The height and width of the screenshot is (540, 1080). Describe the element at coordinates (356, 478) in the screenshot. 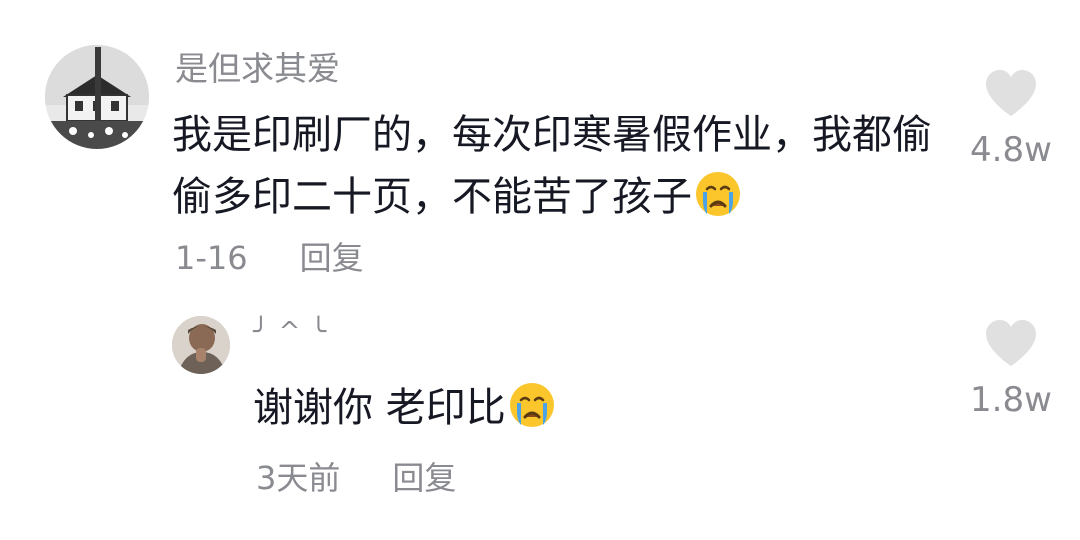

I see `reply-meta: 3天前 回复` at that location.